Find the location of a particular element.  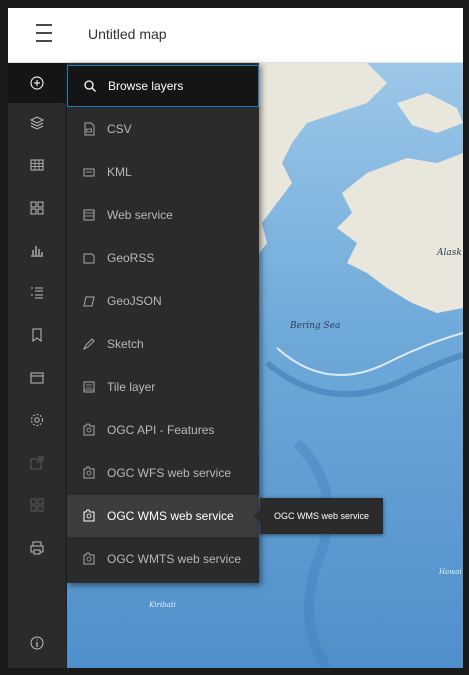

menu-item-tile-layer: Tile layer is located at coordinates (163, 387).